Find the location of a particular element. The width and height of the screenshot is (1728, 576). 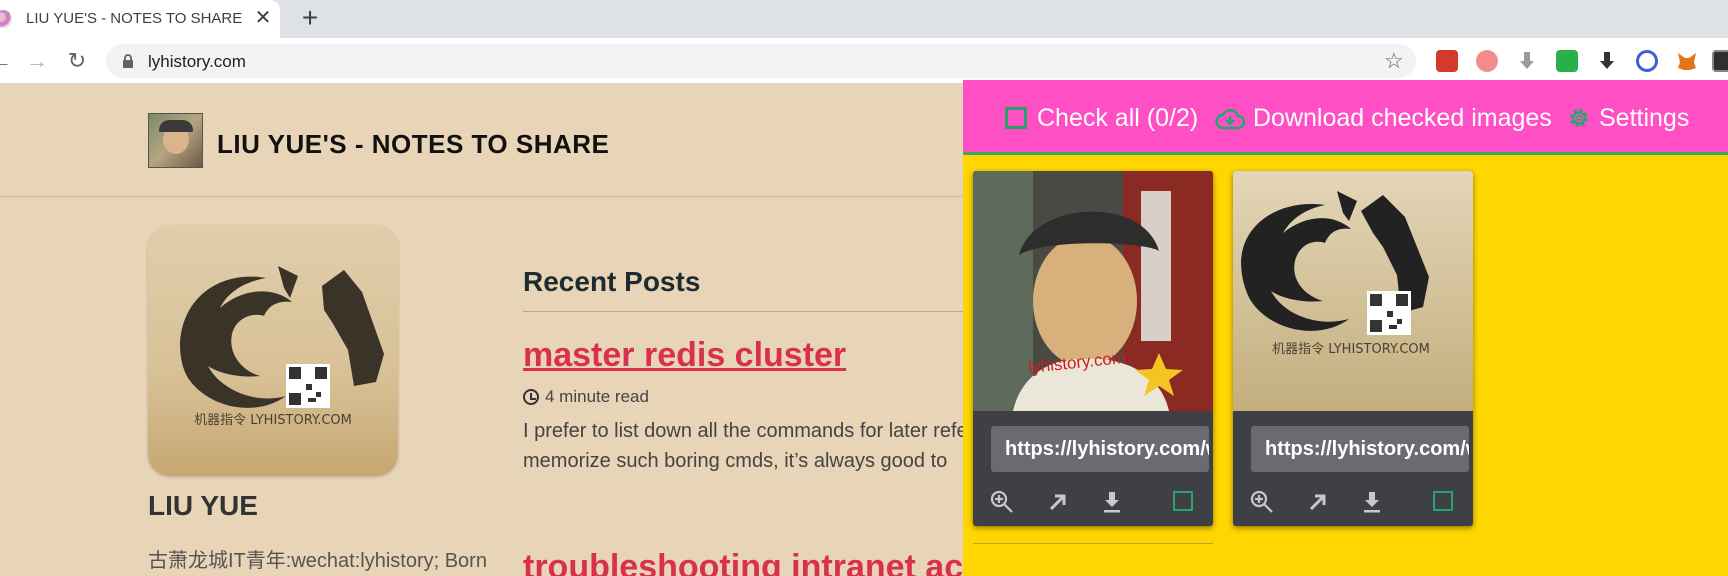

metamask-fox-icon is located at coordinates (1687, 61).